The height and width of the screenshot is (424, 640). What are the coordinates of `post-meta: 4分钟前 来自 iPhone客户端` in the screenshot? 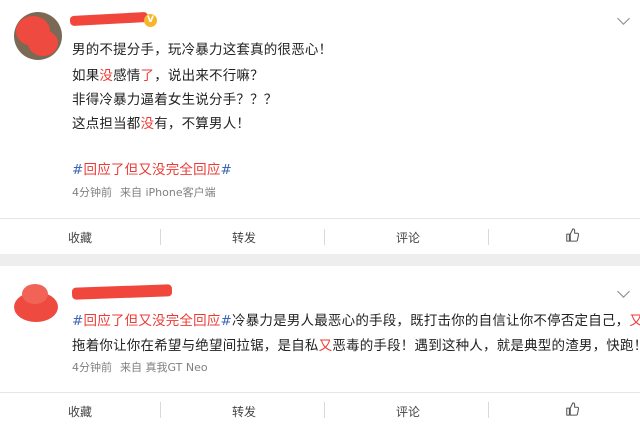 It's located at (148, 192).